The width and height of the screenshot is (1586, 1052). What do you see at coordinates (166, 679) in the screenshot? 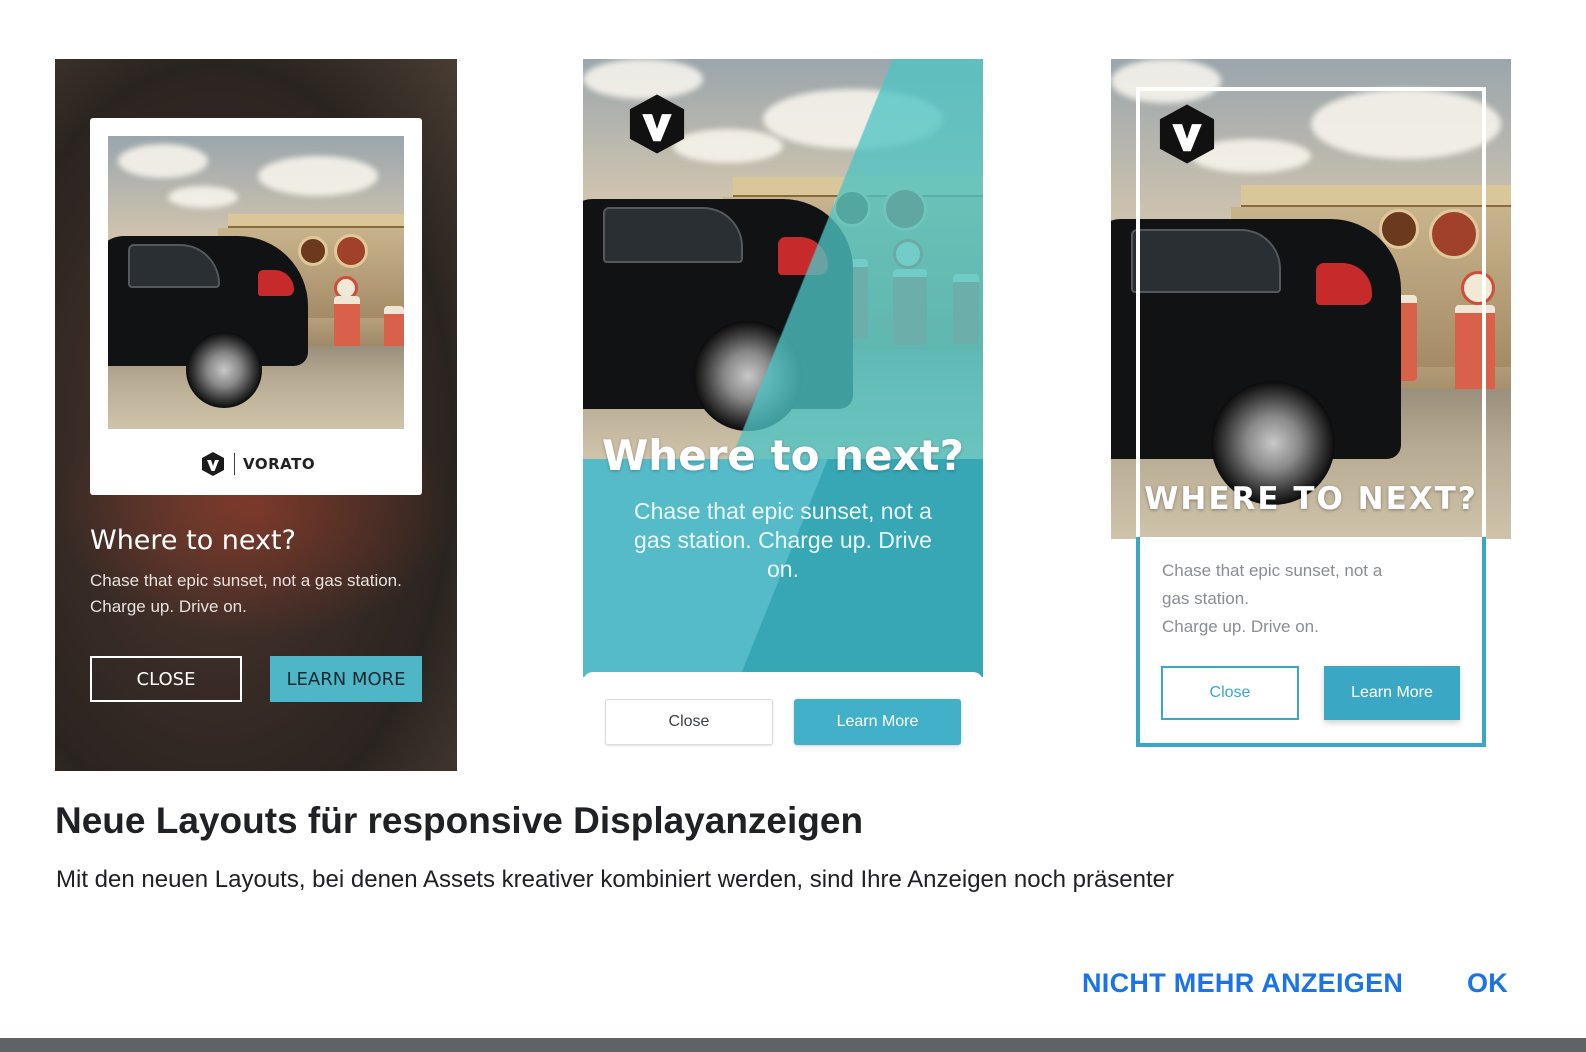
I see `ad-close-button: CLOSE` at bounding box center [166, 679].